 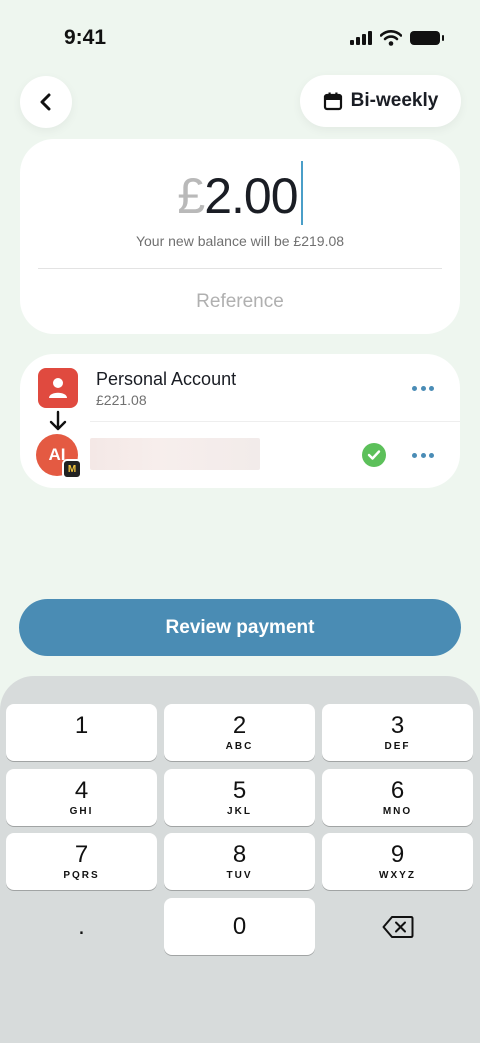 What do you see at coordinates (423, 455) in the screenshot?
I see `payee-more-button` at bounding box center [423, 455].